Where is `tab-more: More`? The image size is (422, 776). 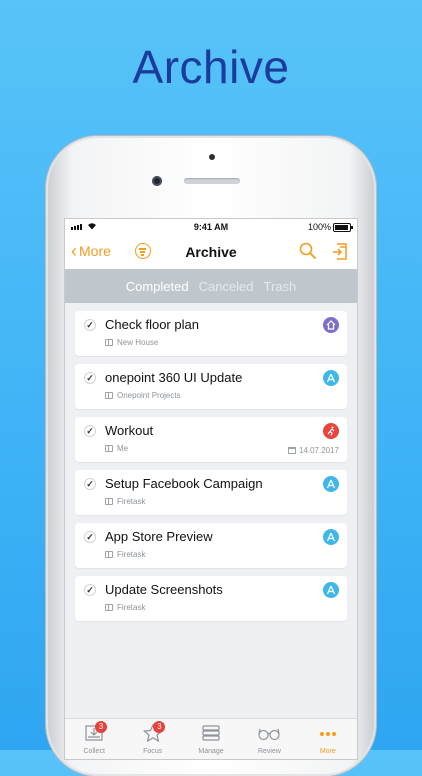 tab-more: More is located at coordinates (328, 739).